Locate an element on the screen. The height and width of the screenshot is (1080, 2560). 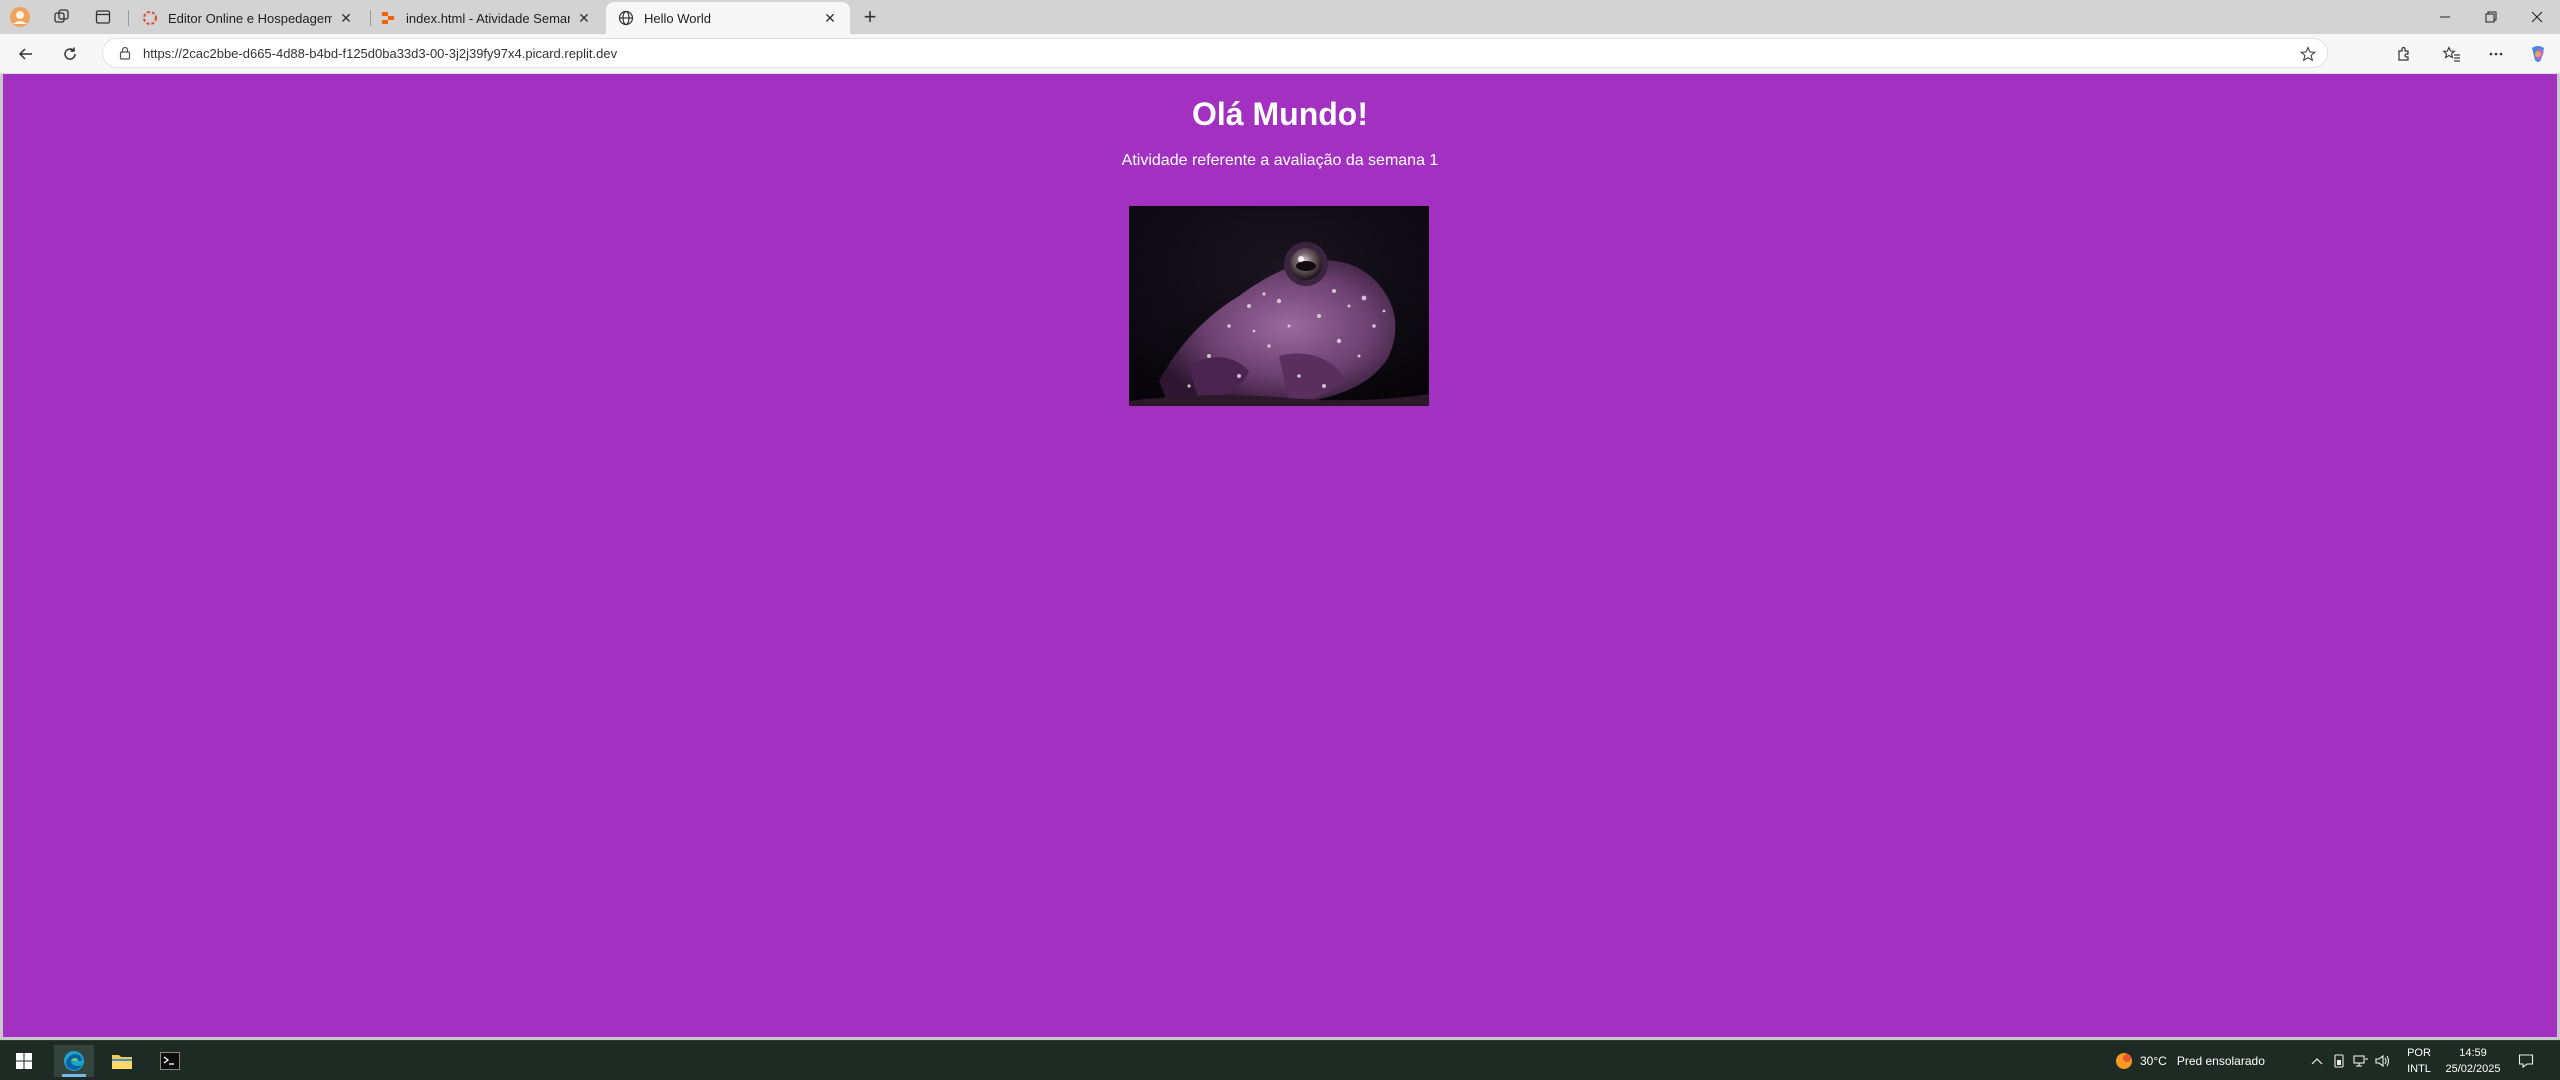
extensions-icon is located at coordinates (2404, 54).